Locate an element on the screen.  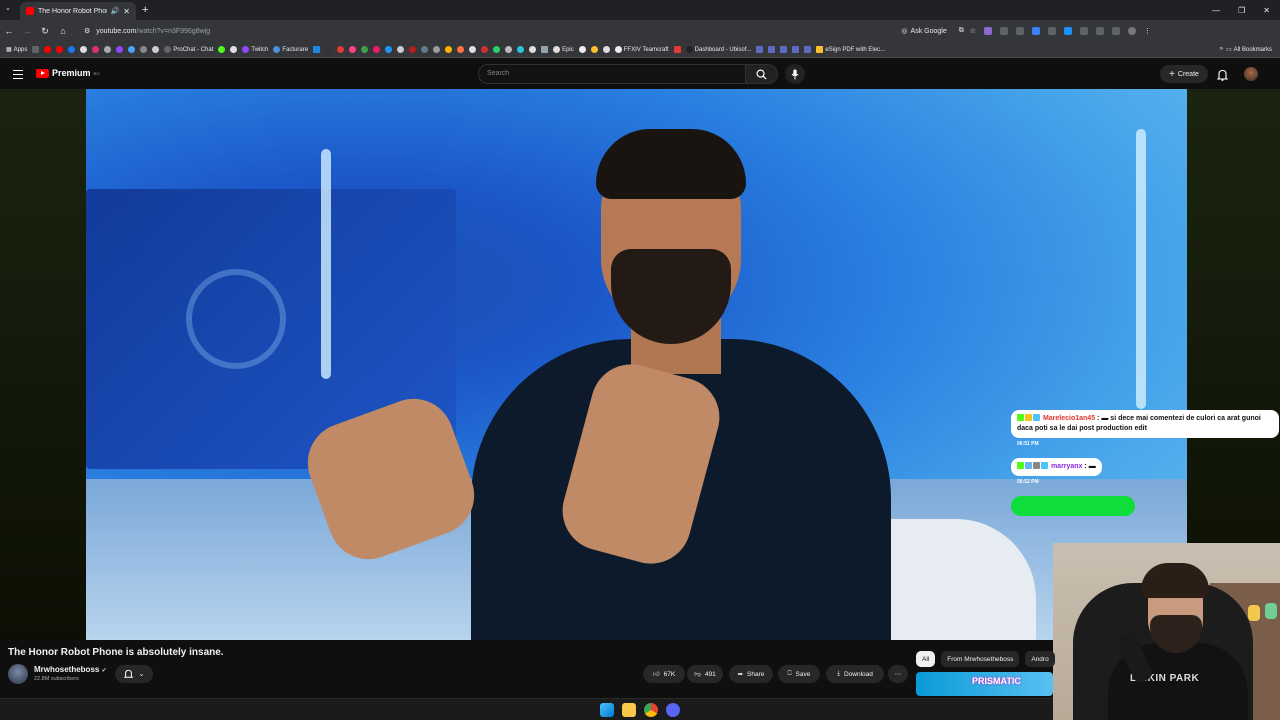
ask-google-button: ◎ Ask Google is located at coordinates (926, 31).